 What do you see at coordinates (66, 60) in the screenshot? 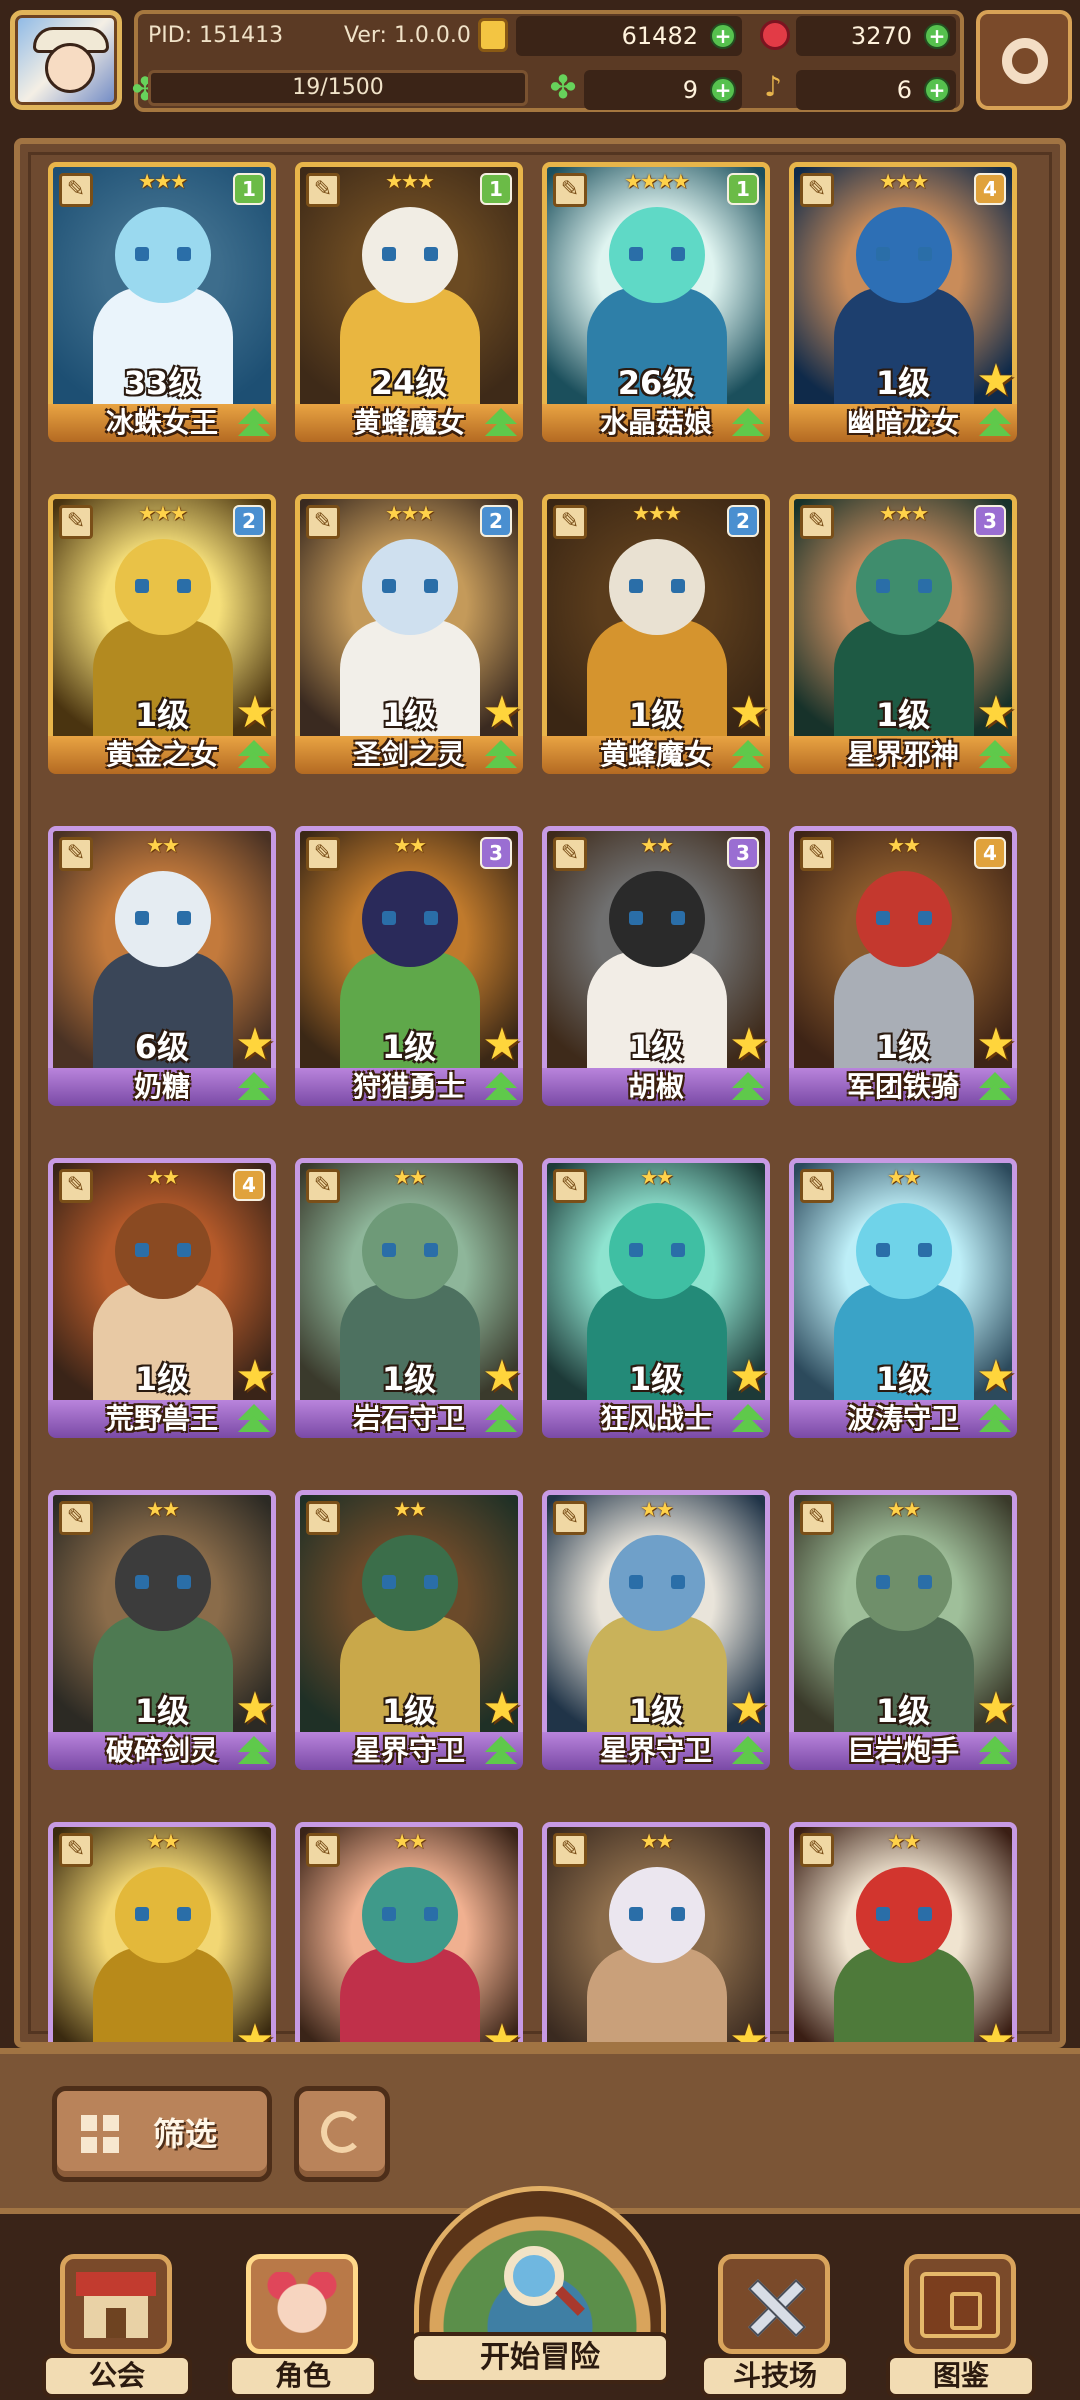
I see `player-avatar` at bounding box center [66, 60].